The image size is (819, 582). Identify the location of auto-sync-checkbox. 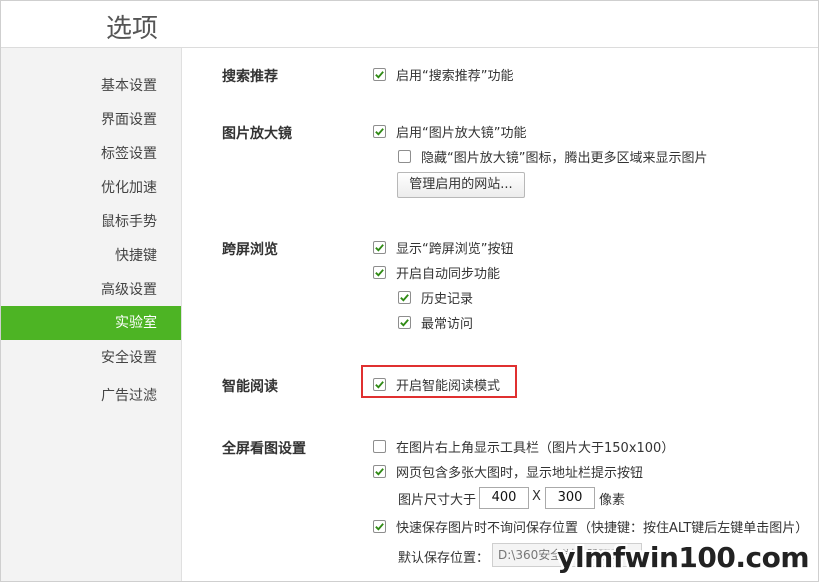
(379, 272).